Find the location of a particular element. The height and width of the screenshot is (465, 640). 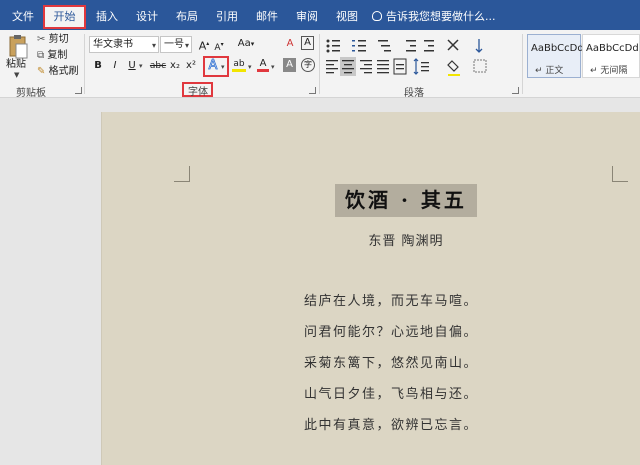

decrease-indent-icon is located at coordinates (411, 46).